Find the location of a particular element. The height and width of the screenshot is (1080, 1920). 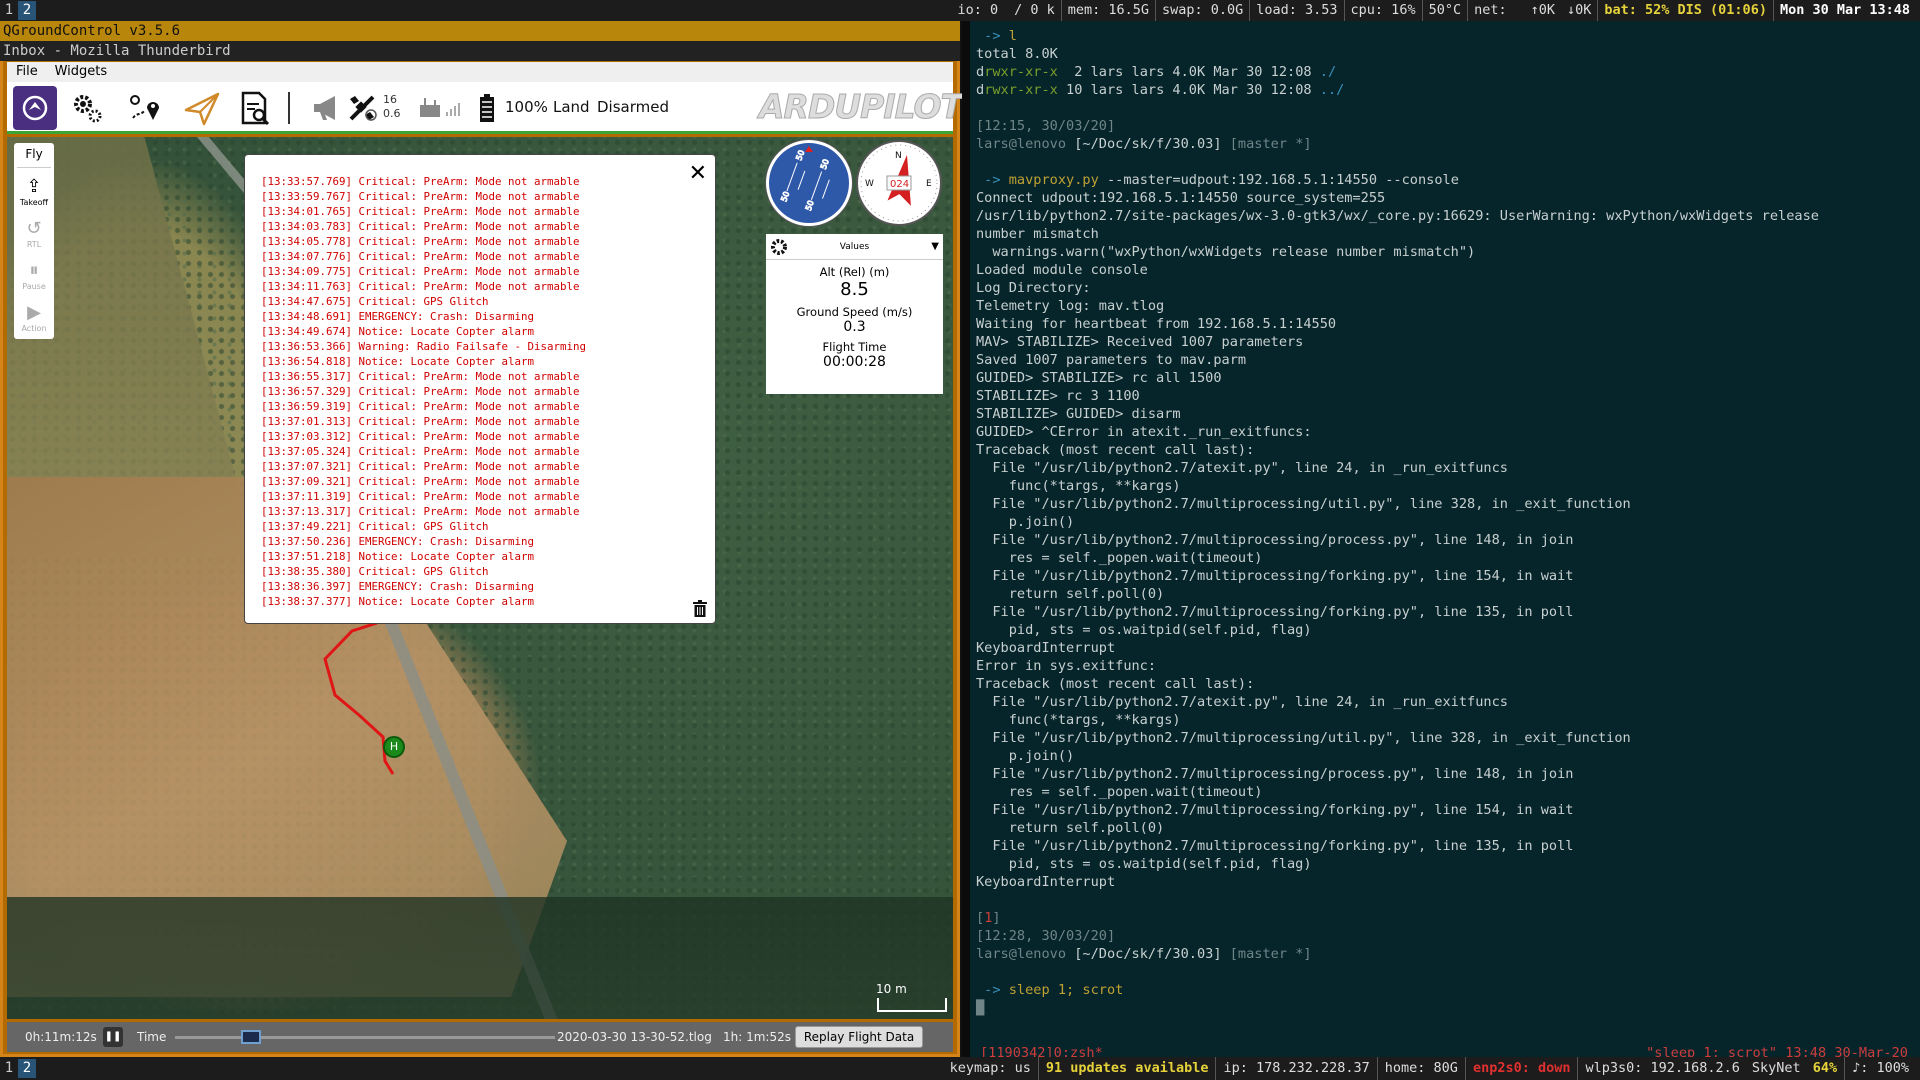

compass-label-e: E is located at coordinates (929, 184).